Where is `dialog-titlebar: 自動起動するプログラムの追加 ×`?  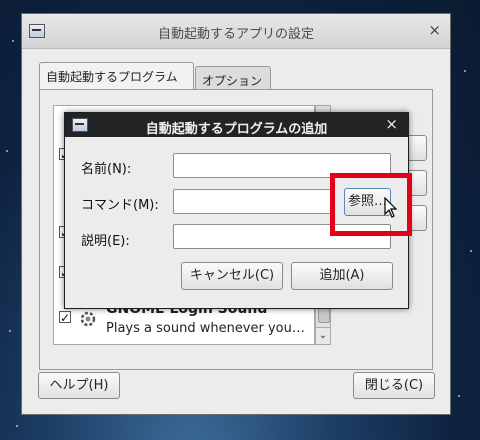 dialog-titlebar: 自動起動するプログラムの追加 × is located at coordinates (236, 125).